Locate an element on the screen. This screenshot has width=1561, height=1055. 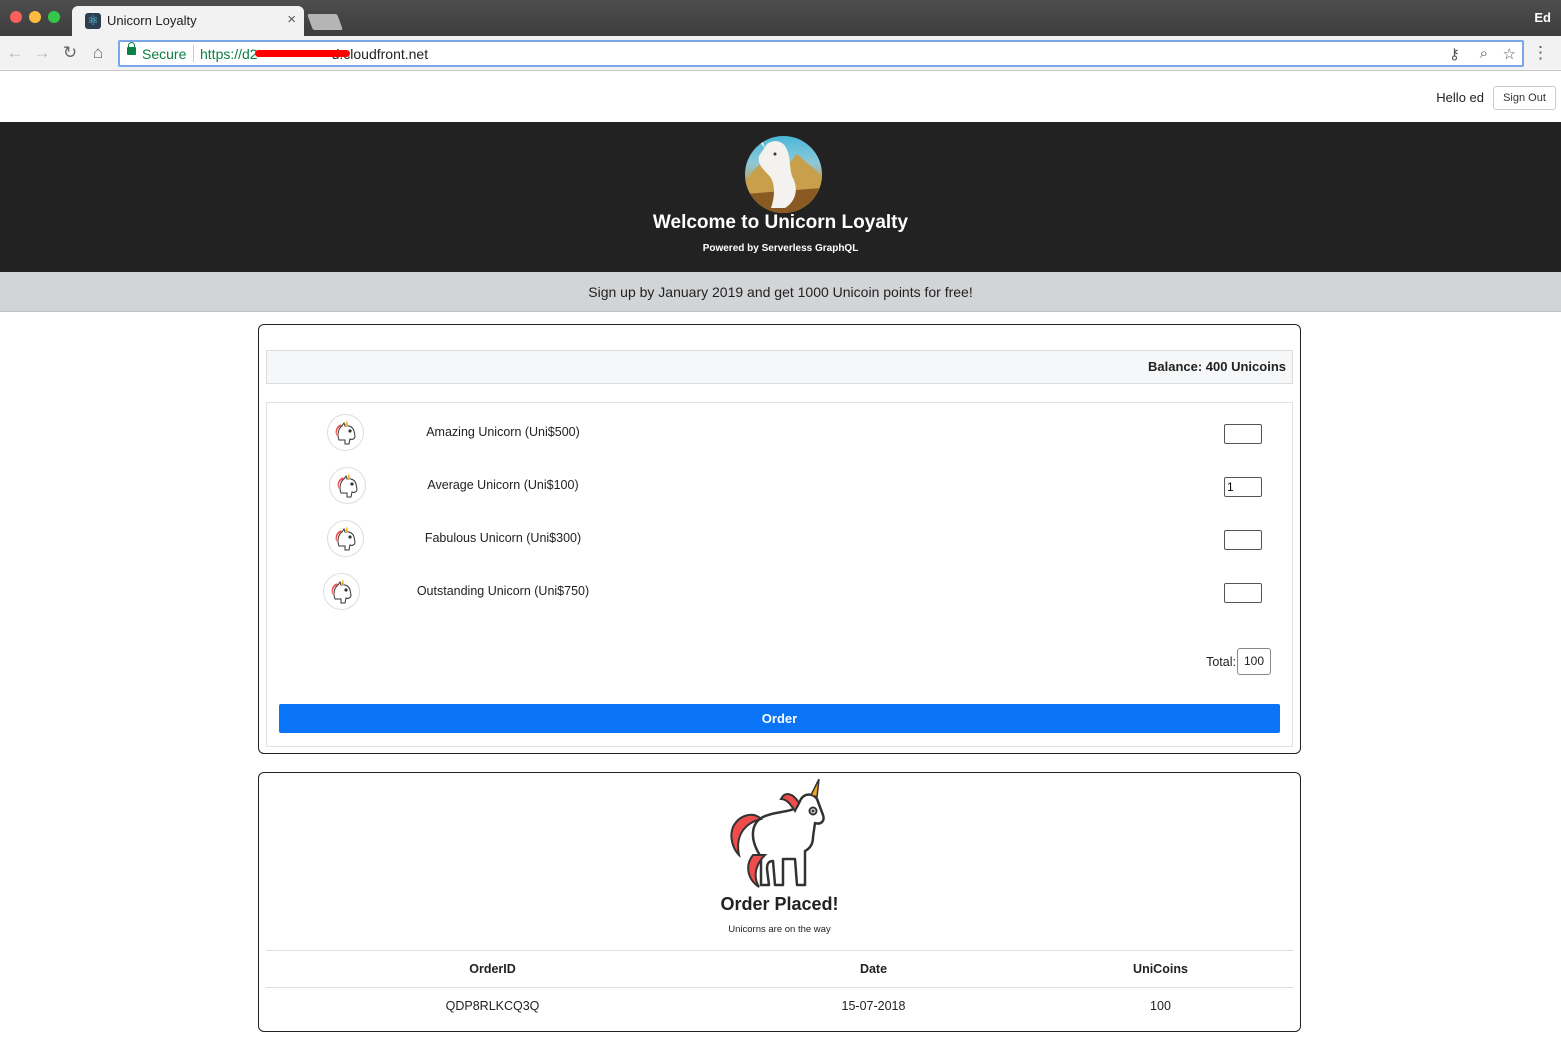
secure-label: Secure is located at coordinates (164, 54).